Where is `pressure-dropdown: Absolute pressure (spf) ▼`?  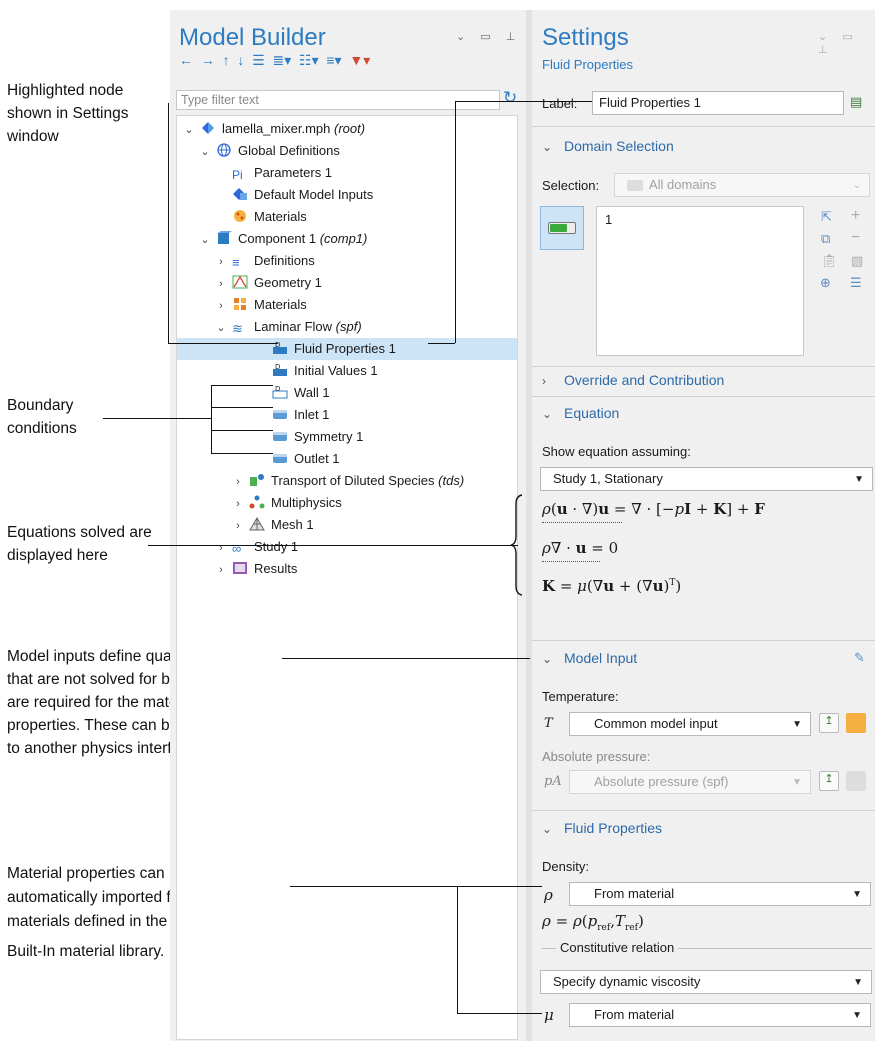
pressure-dropdown: Absolute pressure (spf) ▼ is located at coordinates (690, 782).